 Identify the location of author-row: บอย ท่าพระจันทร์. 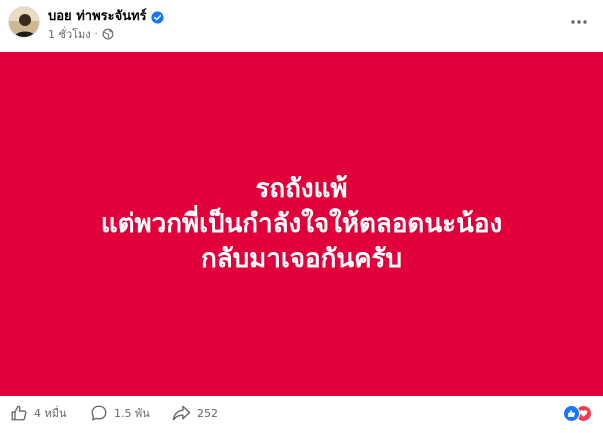
(106, 15).